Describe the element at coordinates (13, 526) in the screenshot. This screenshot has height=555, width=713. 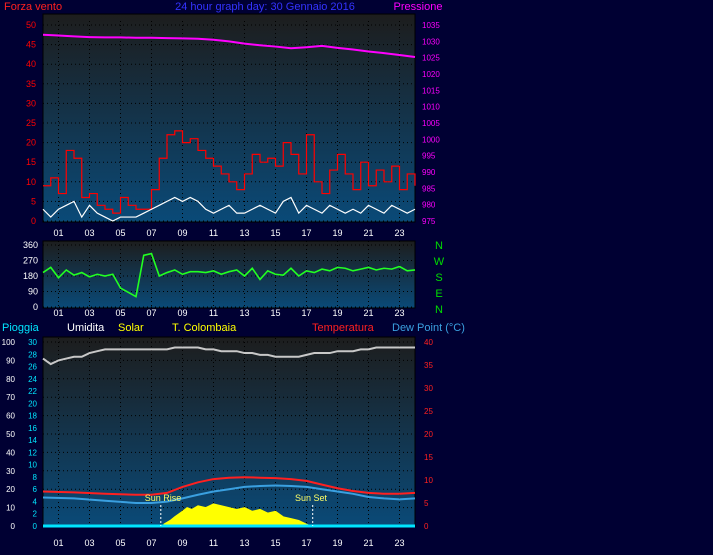
I see `humidity-y-tick: 0` at that location.